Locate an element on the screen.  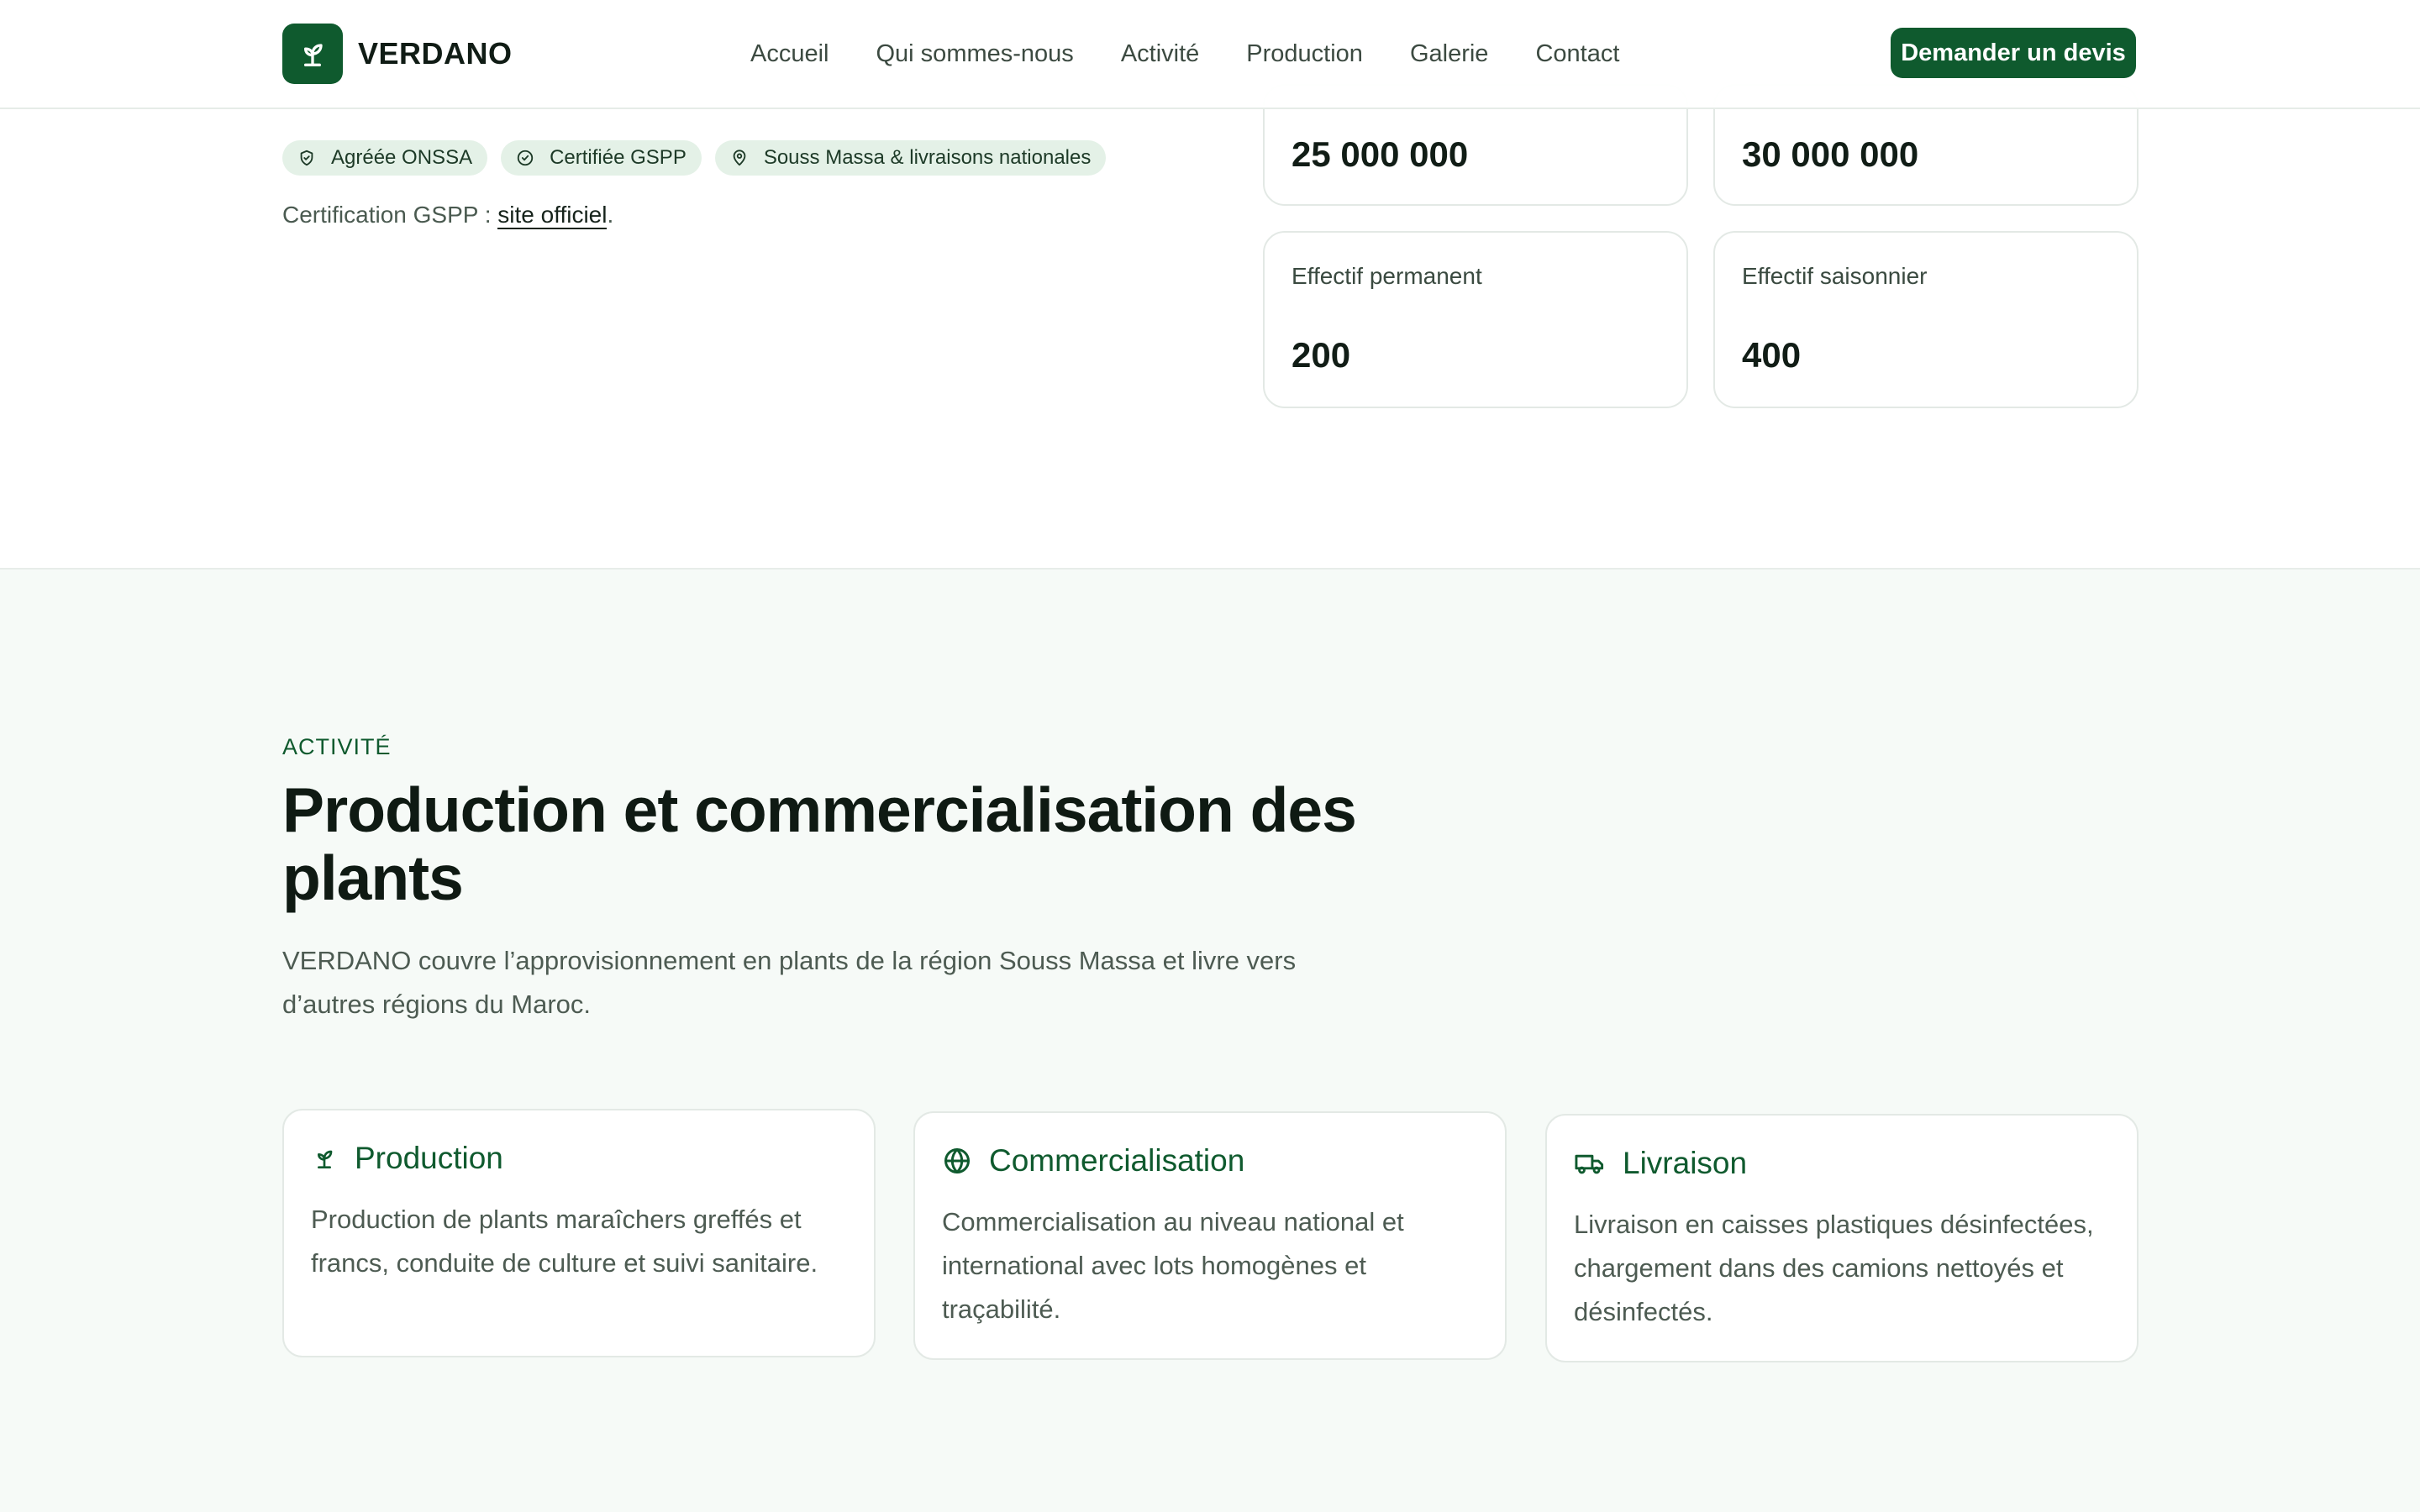
stat-card: Effectif saisonnier 400 is located at coordinates (1926, 319).